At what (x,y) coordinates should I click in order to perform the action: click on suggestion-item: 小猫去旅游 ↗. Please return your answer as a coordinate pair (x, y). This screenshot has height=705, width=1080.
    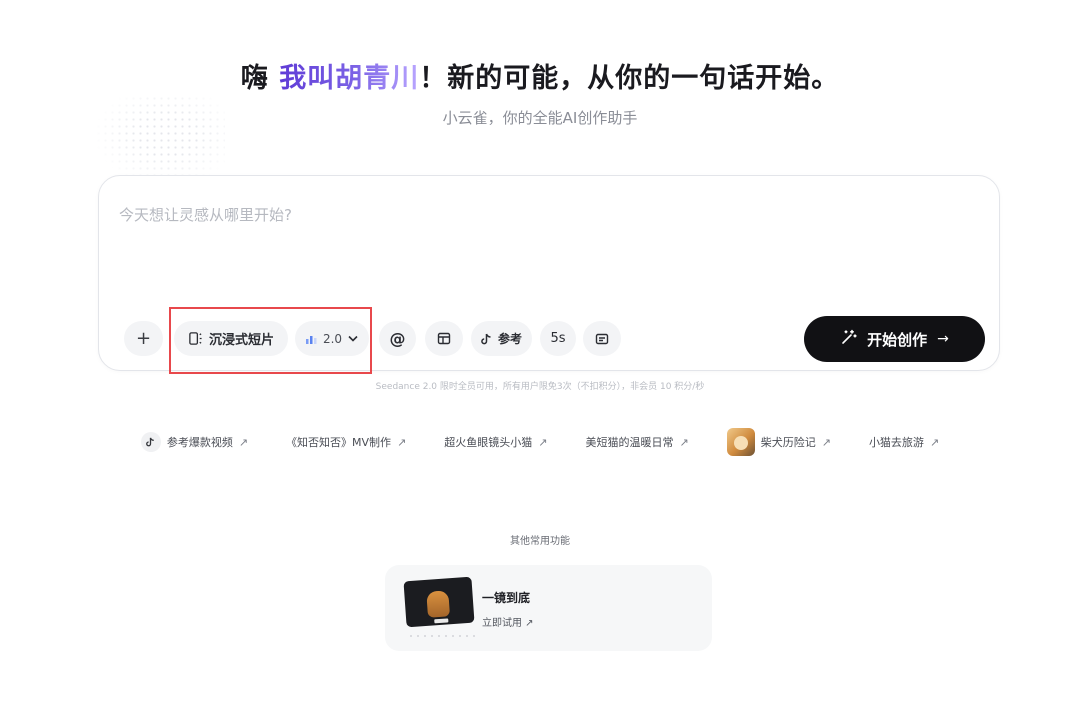
    Looking at the image, I should click on (904, 442).